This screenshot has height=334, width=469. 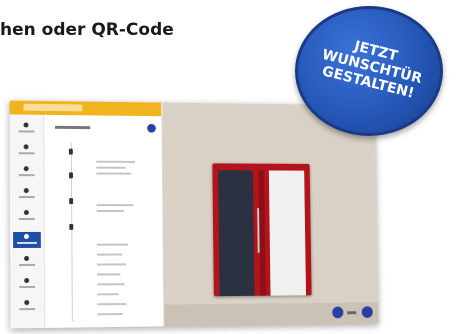 I want to click on zoom-out-button, so click(x=338, y=312).